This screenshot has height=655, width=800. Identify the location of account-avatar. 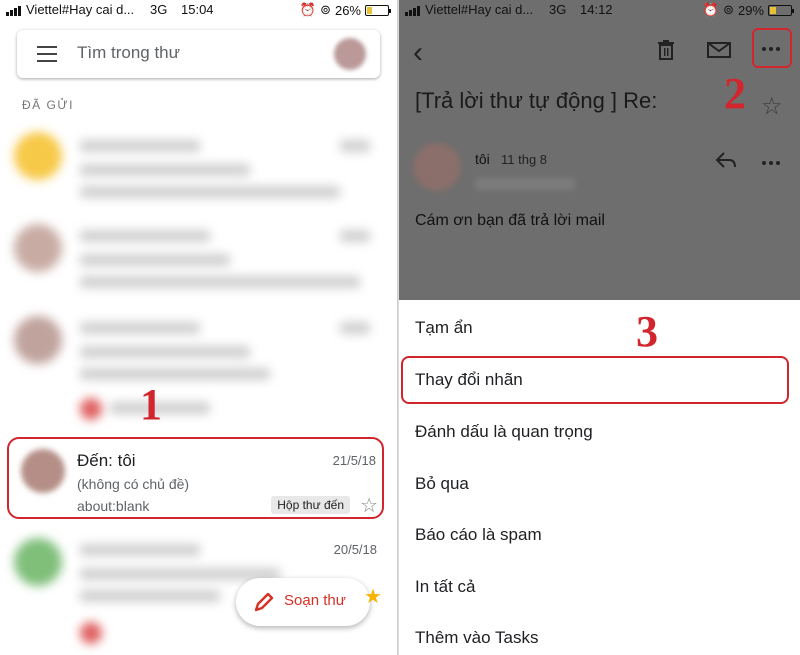
(350, 54).